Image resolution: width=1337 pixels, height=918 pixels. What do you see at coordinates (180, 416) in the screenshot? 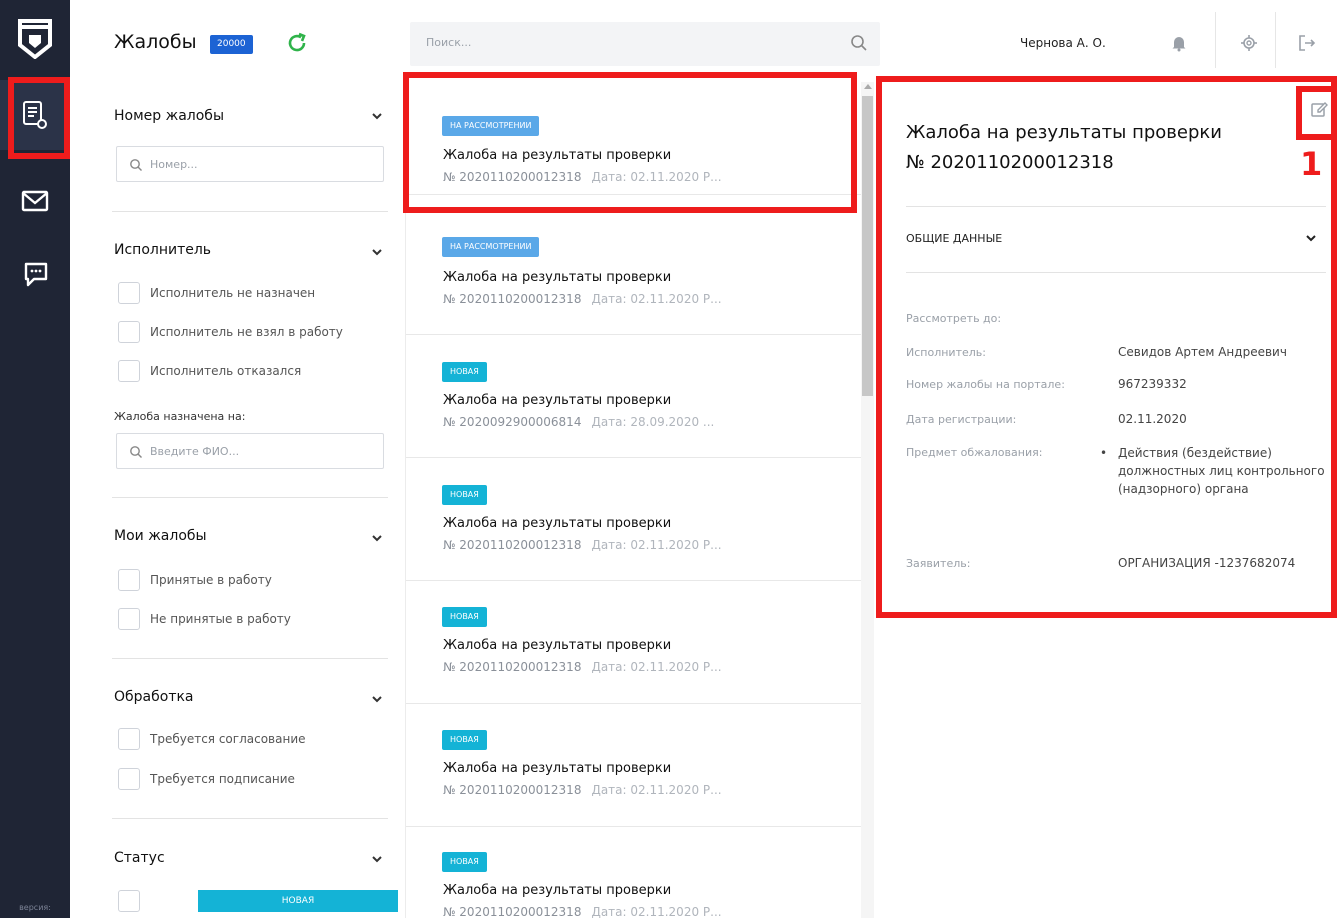
I see `assigned-to-label: Жалоба назначена на:` at bounding box center [180, 416].